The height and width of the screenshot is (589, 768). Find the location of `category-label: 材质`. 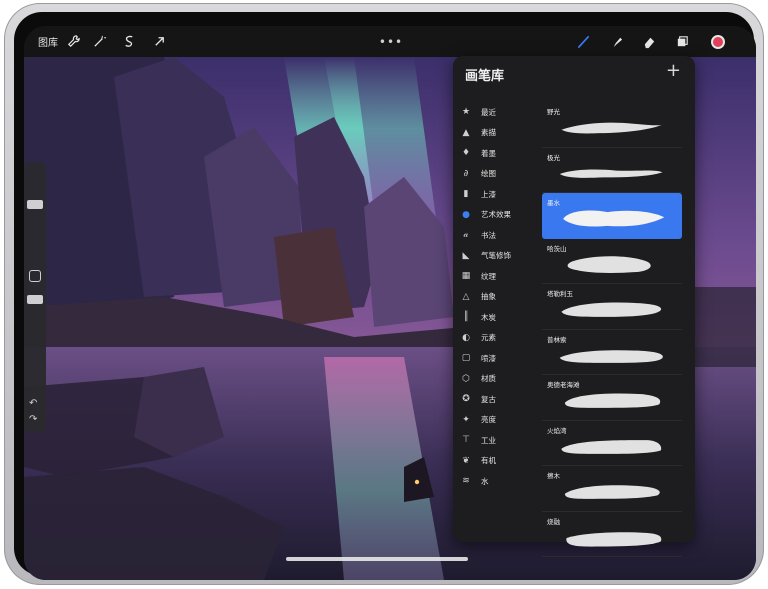

category-label: 材质 is located at coordinates (488, 379).